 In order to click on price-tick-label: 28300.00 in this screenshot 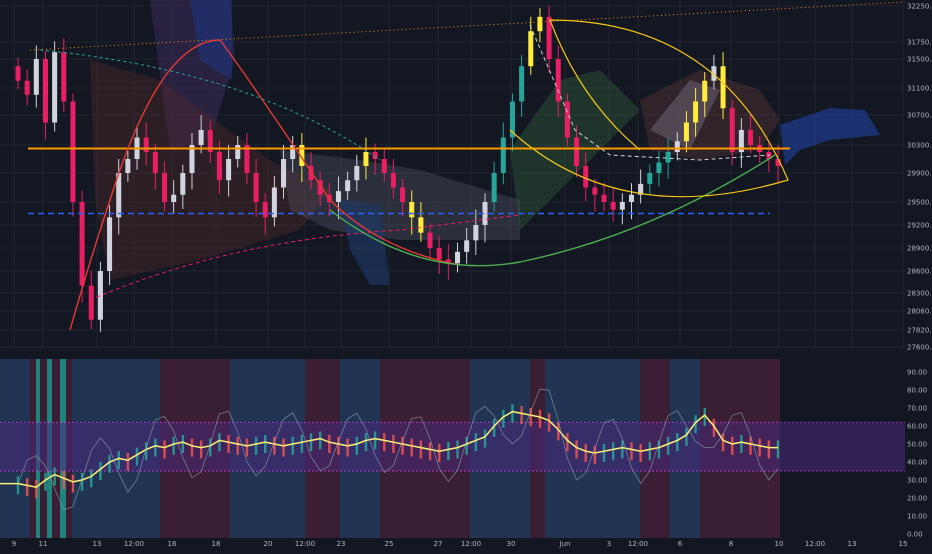, I will do `click(919, 294)`.